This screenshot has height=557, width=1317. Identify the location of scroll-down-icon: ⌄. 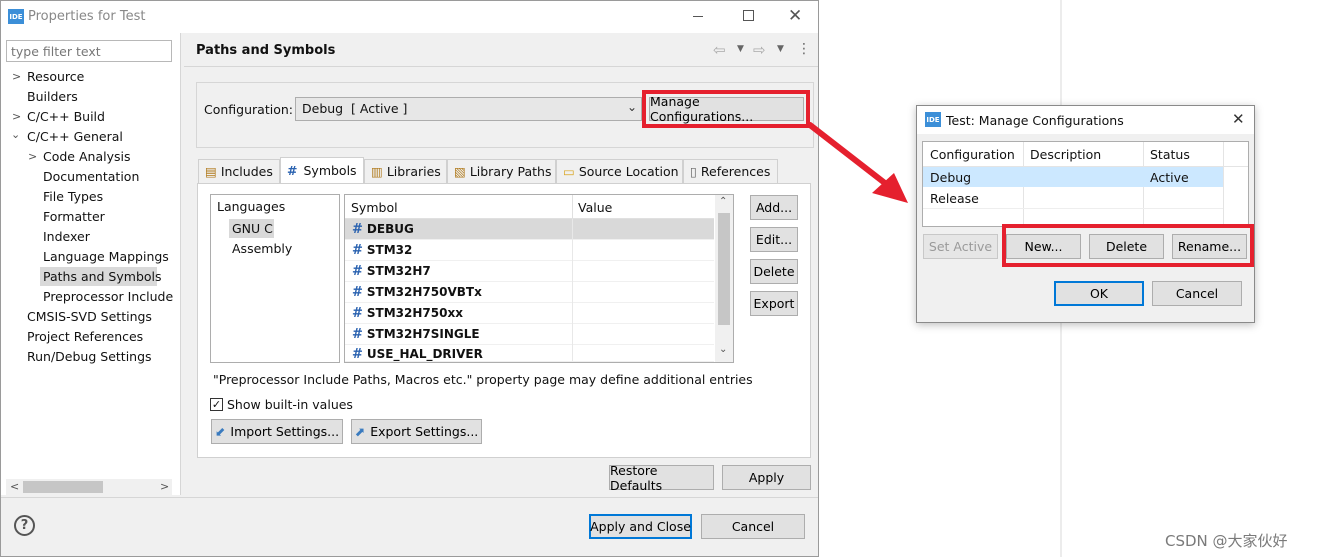
(723, 349).